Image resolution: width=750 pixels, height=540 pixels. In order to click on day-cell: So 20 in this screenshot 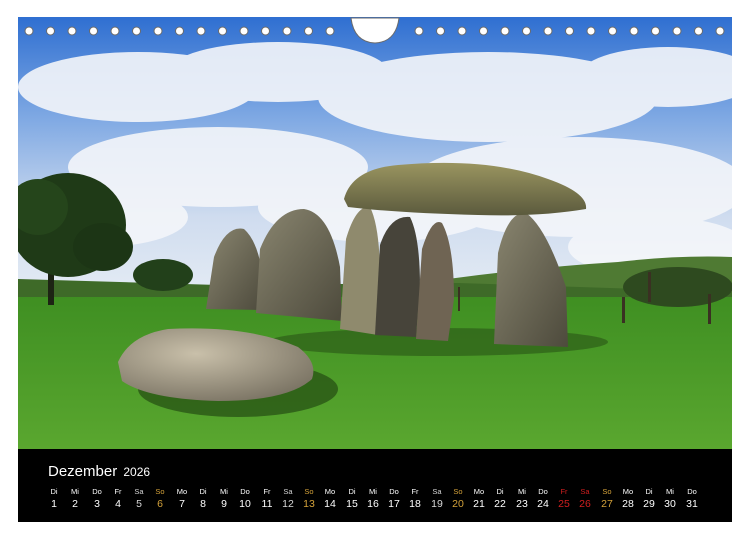, I will do `click(458, 499)`.